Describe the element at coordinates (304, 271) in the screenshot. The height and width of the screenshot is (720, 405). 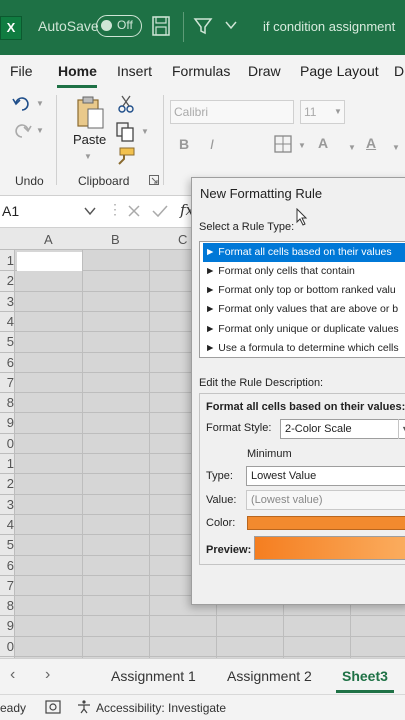
I see `rule-type-item: ► Format only cells that contain` at that location.